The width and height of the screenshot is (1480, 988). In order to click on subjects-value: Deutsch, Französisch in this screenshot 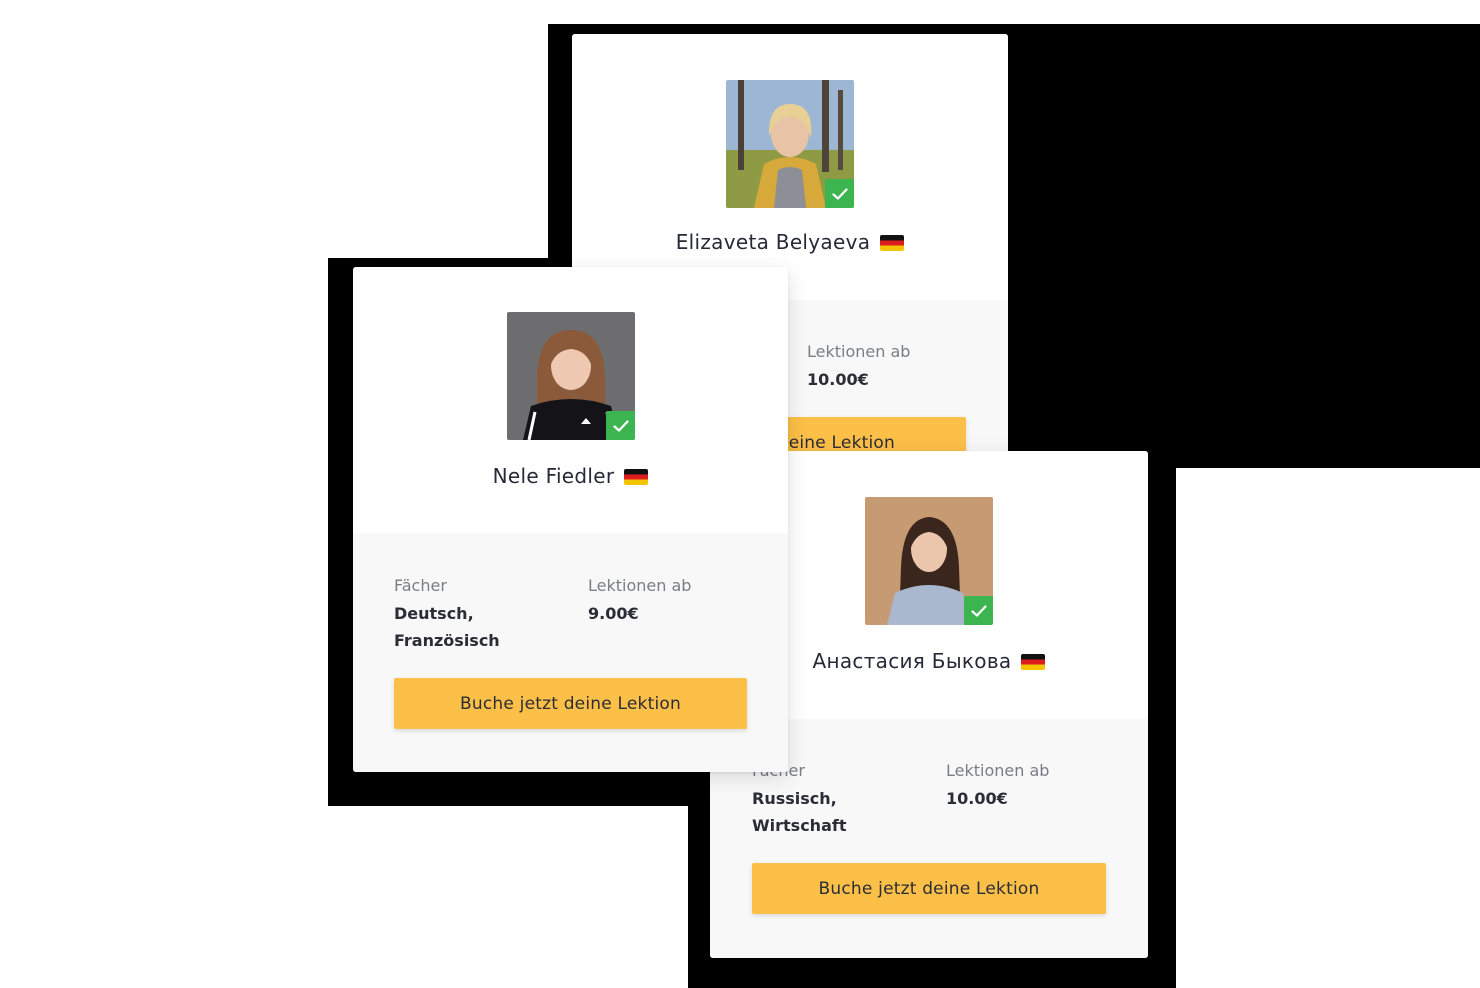, I will do `click(447, 627)`.